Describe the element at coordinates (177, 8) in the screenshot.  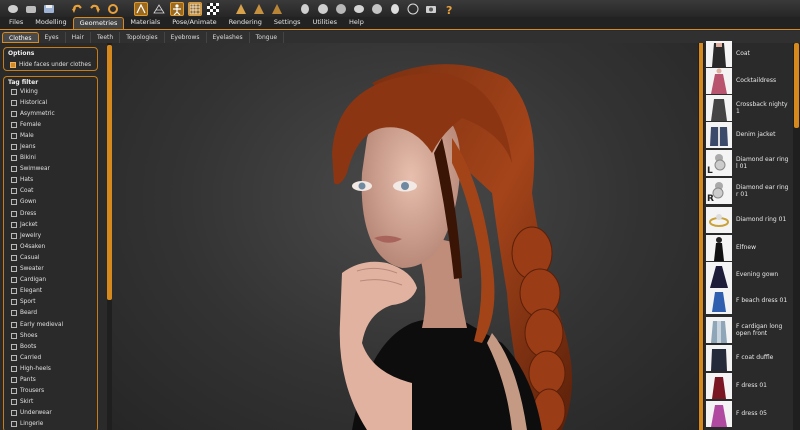
I see `pose-icon` at that location.